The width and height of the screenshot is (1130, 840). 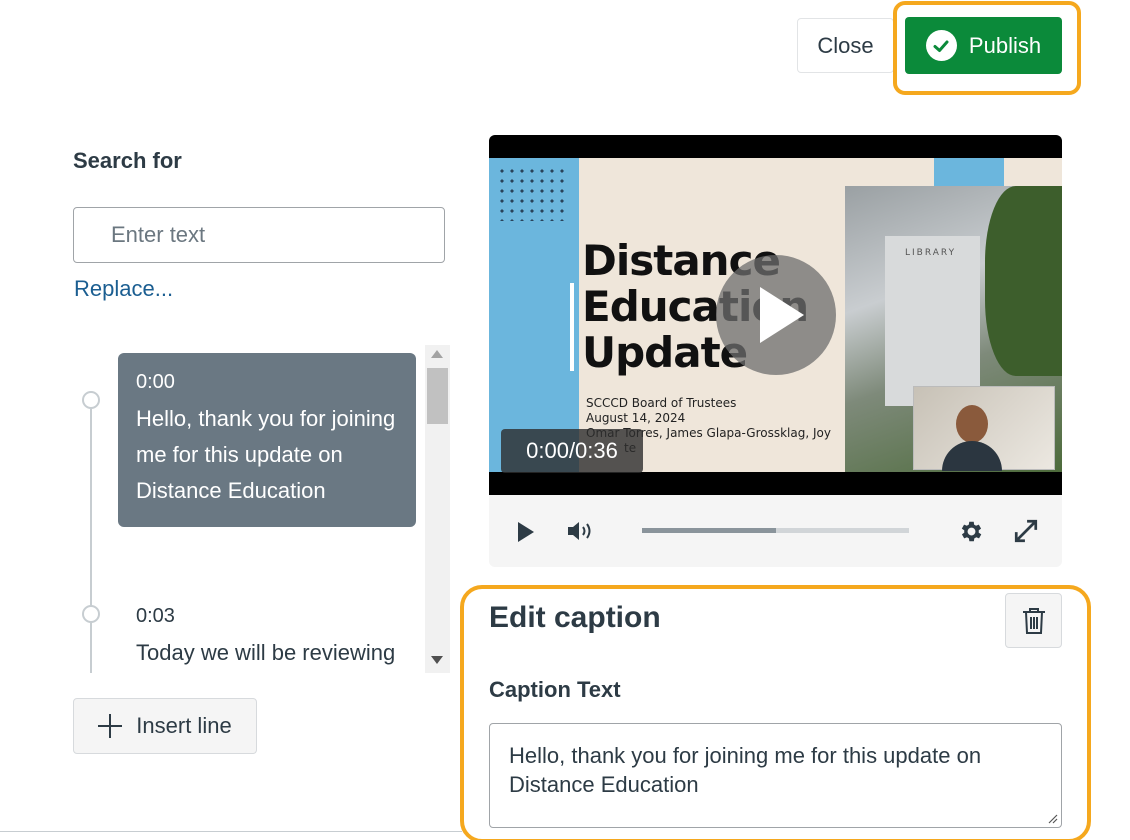 What do you see at coordinates (972, 456) in the screenshot?
I see `presenter-body` at bounding box center [972, 456].